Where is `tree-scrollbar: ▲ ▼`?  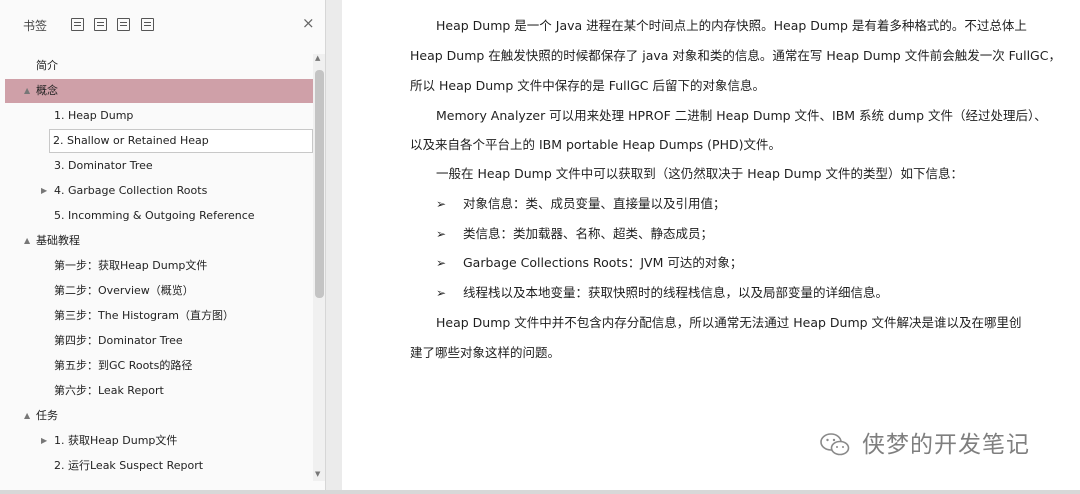 tree-scrollbar: ▲ ▼ is located at coordinates (319, 267).